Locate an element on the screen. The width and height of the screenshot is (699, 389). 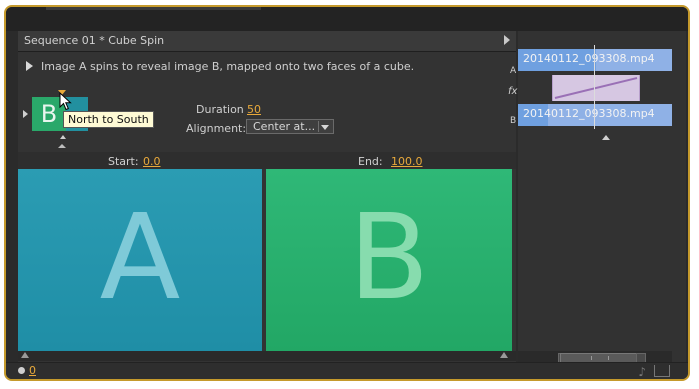
transition-clip is located at coordinates (596, 88).